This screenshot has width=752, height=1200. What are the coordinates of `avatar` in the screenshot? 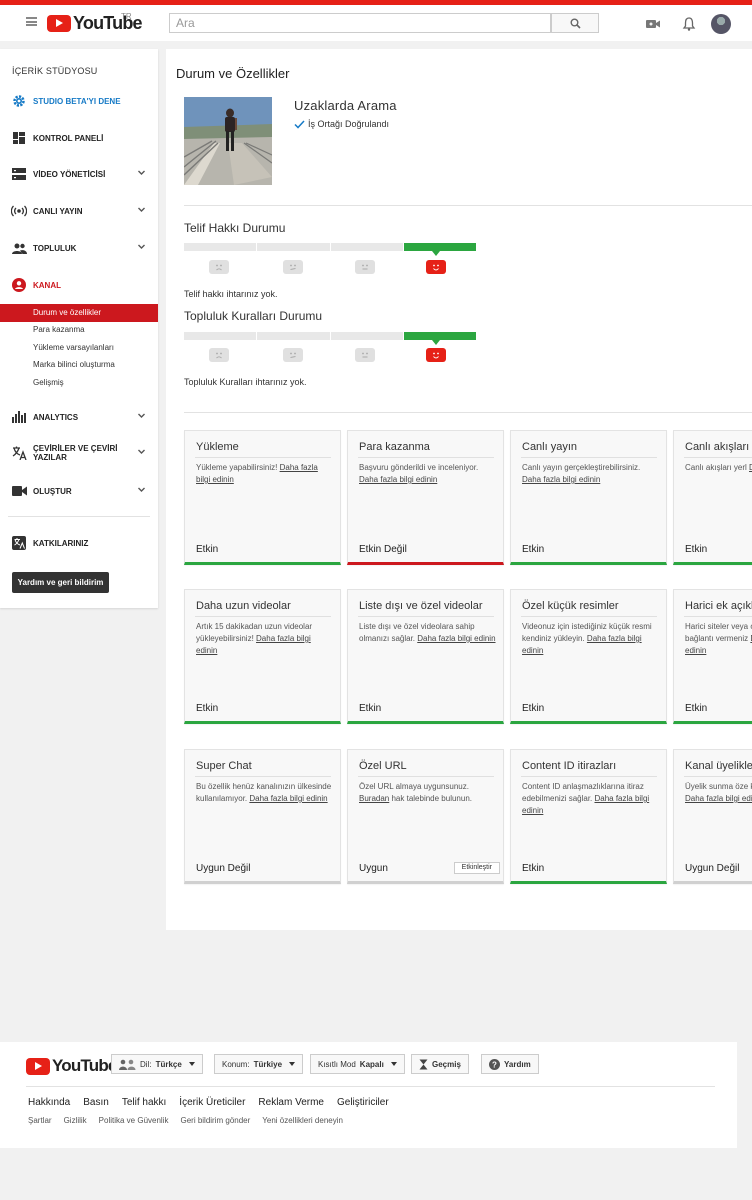 It's located at (721, 24).